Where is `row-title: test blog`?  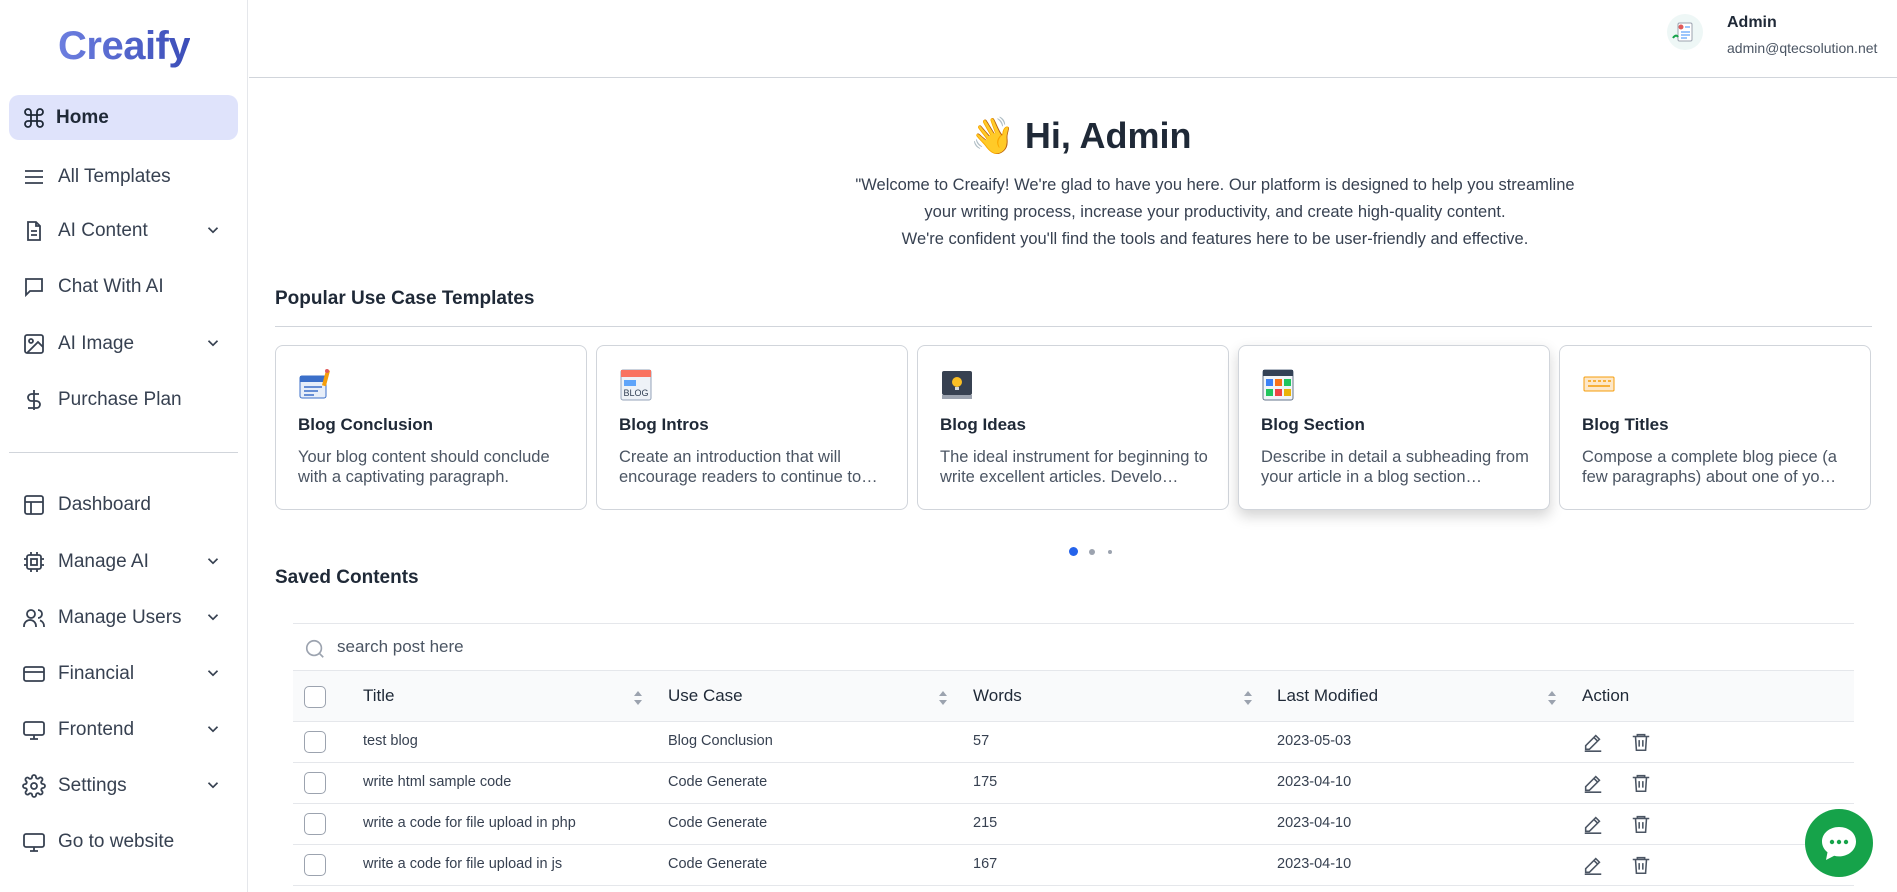 row-title: test blog is located at coordinates (390, 741).